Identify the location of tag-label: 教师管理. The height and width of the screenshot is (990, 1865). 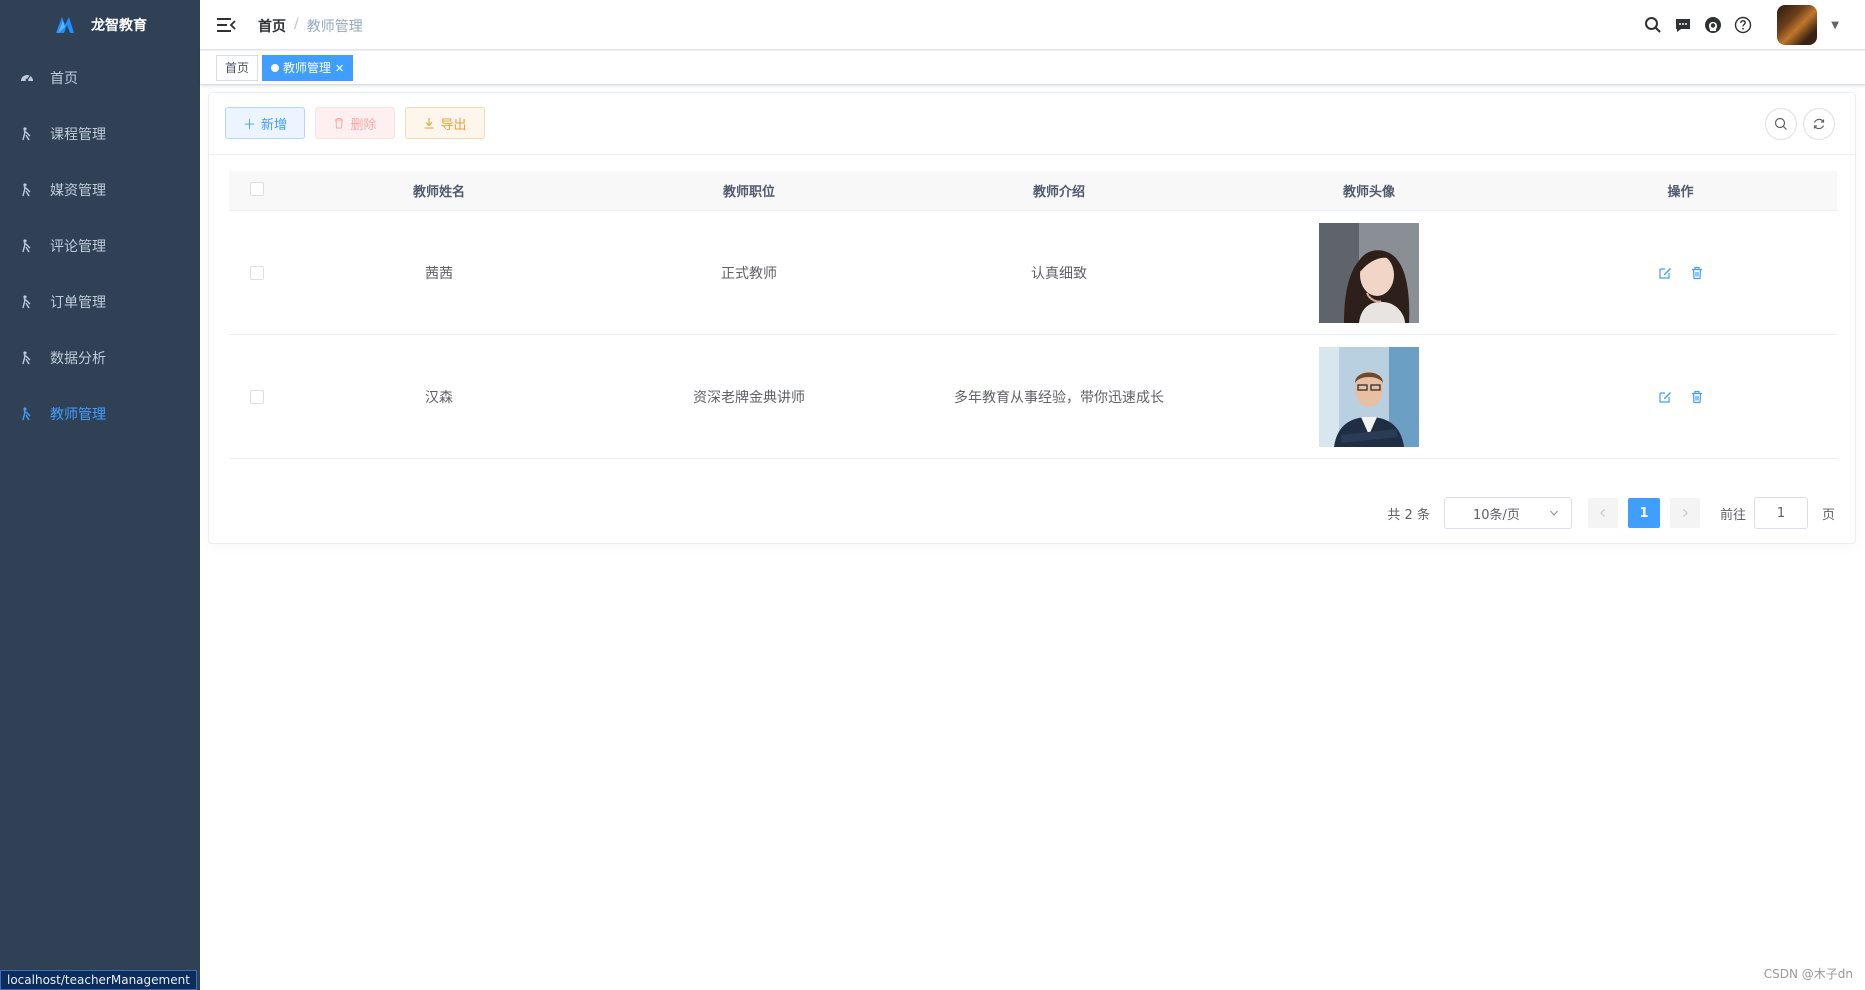
(307, 68).